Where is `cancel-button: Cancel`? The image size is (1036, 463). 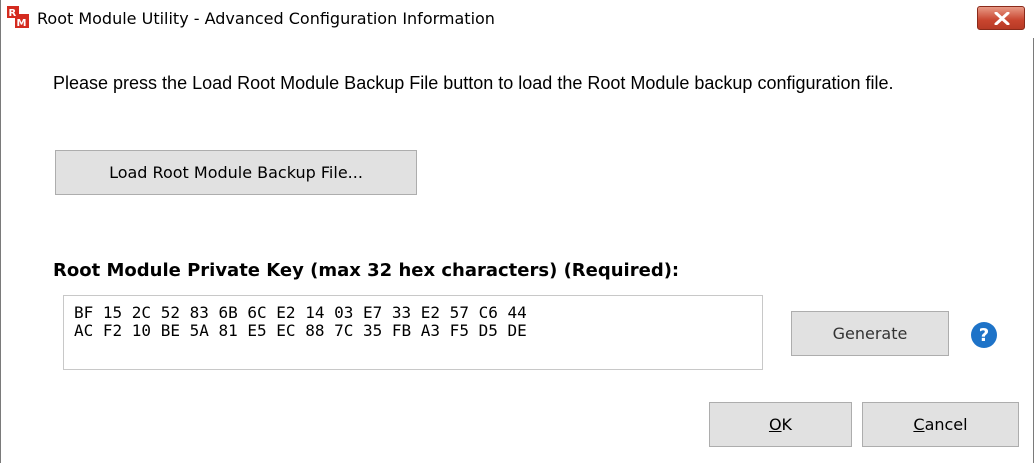 cancel-button: Cancel is located at coordinates (940, 424).